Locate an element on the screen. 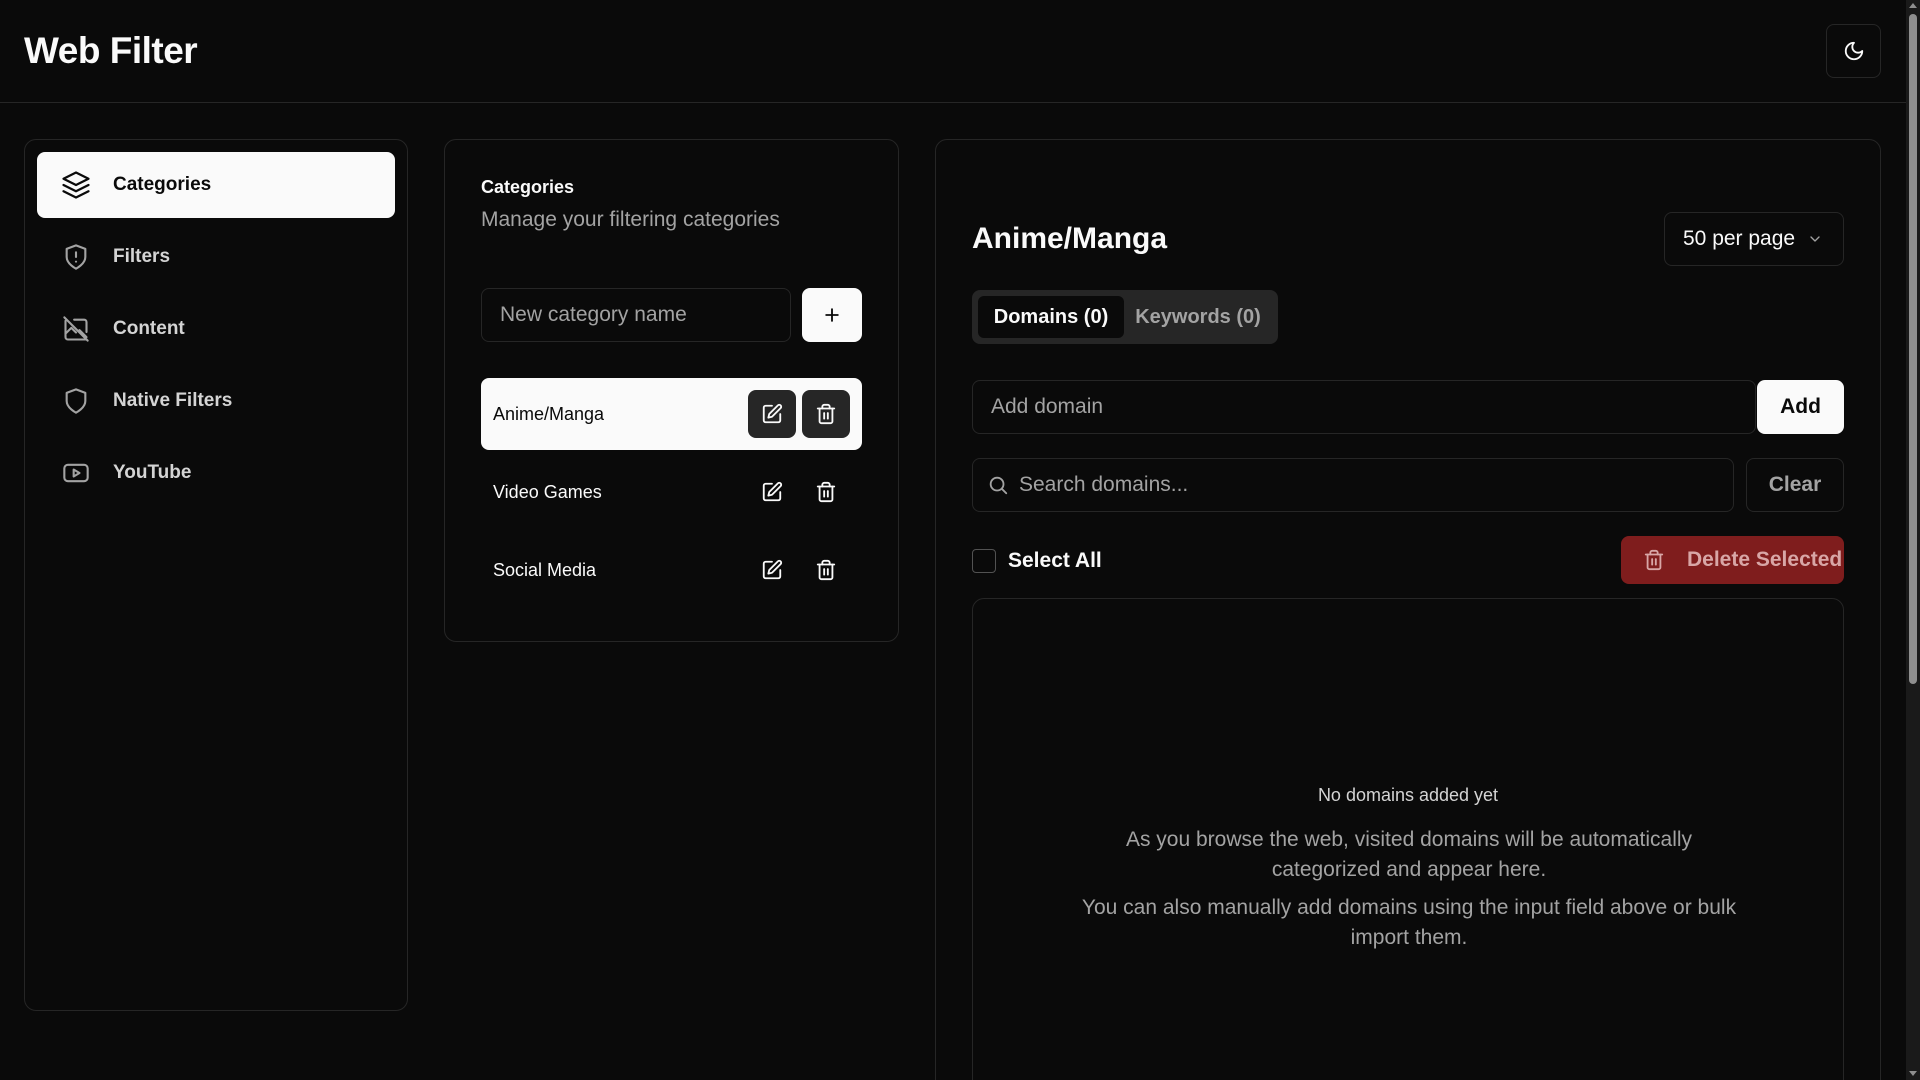  sidebar-item-native-filters: Native Filters is located at coordinates (216, 401).